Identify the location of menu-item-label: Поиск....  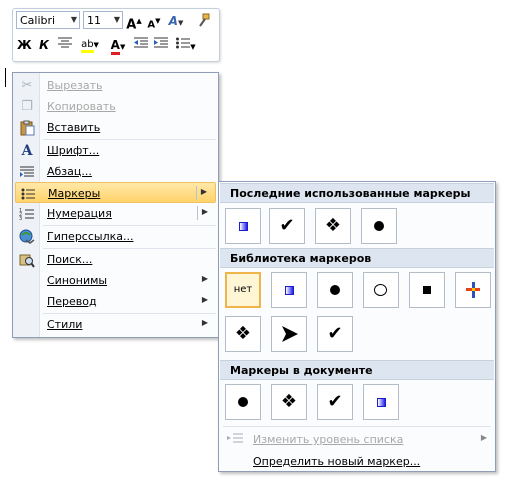
(70, 259).